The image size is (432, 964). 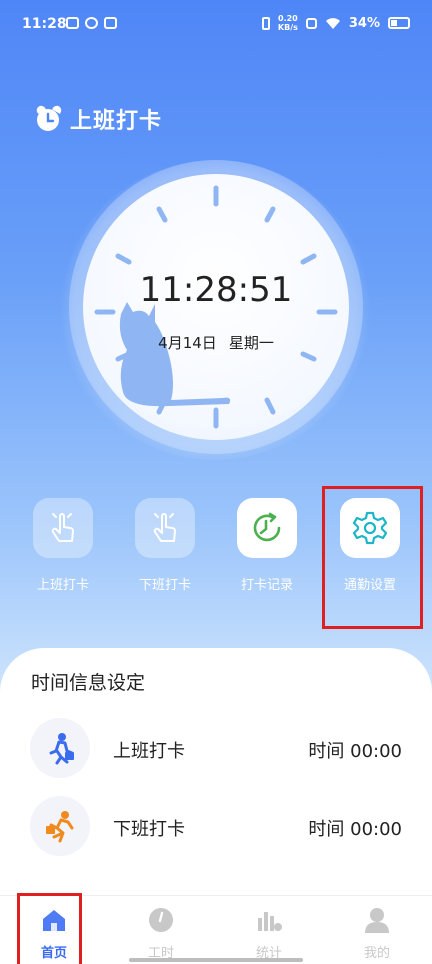 What do you see at coordinates (220, 748) in the screenshot?
I see `clock-in-time-row: 上班打卡 时间 00:00` at bounding box center [220, 748].